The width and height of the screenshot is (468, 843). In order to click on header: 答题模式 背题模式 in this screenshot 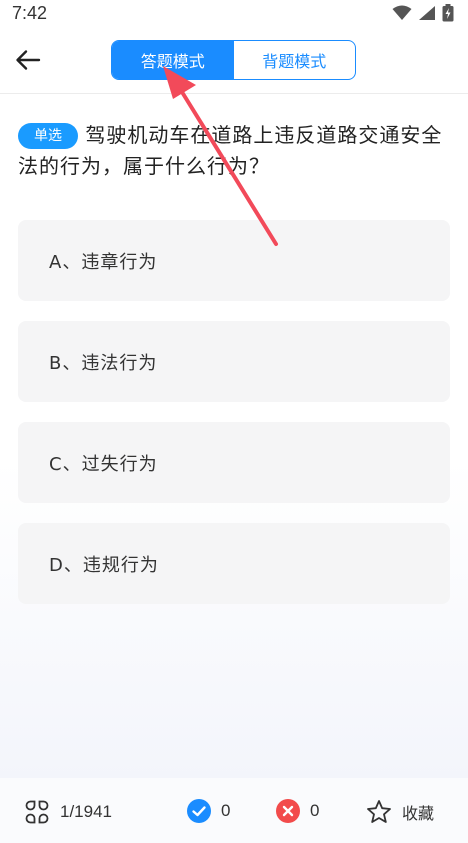, I will do `click(234, 60)`.